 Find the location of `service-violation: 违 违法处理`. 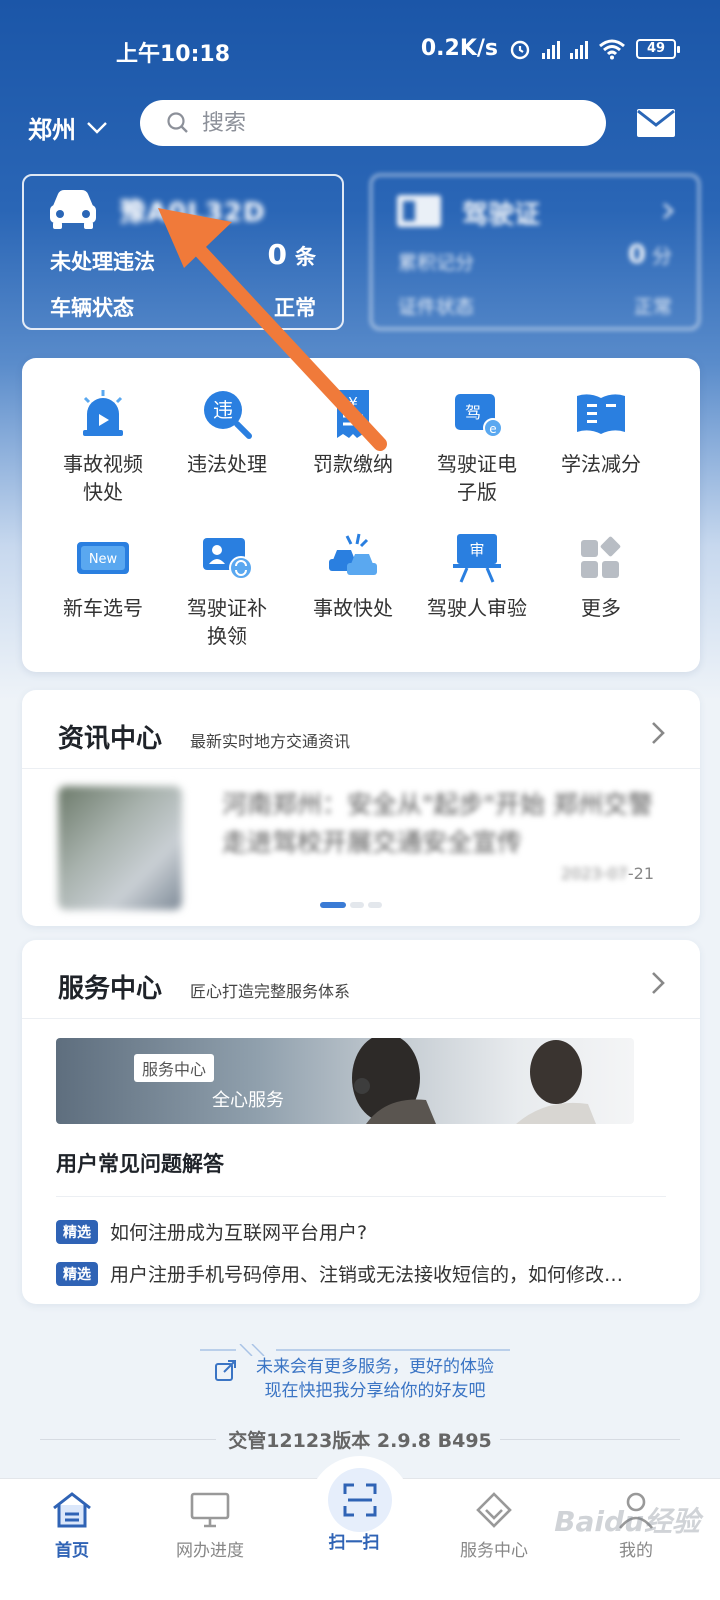

service-violation: 违 违法处理 is located at coordinates (227, 432).